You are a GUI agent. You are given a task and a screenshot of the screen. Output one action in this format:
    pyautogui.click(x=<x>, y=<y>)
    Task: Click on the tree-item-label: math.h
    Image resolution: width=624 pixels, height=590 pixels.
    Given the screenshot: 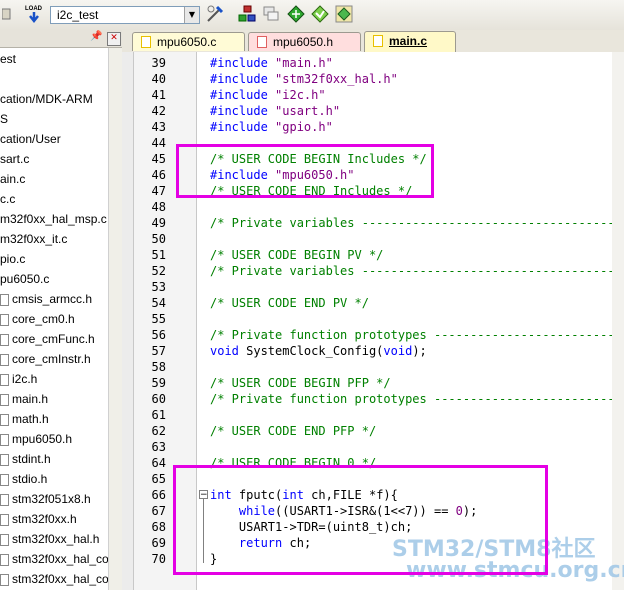 What is the action you would take?
    pyautogui.click(x=30, y=419)
    